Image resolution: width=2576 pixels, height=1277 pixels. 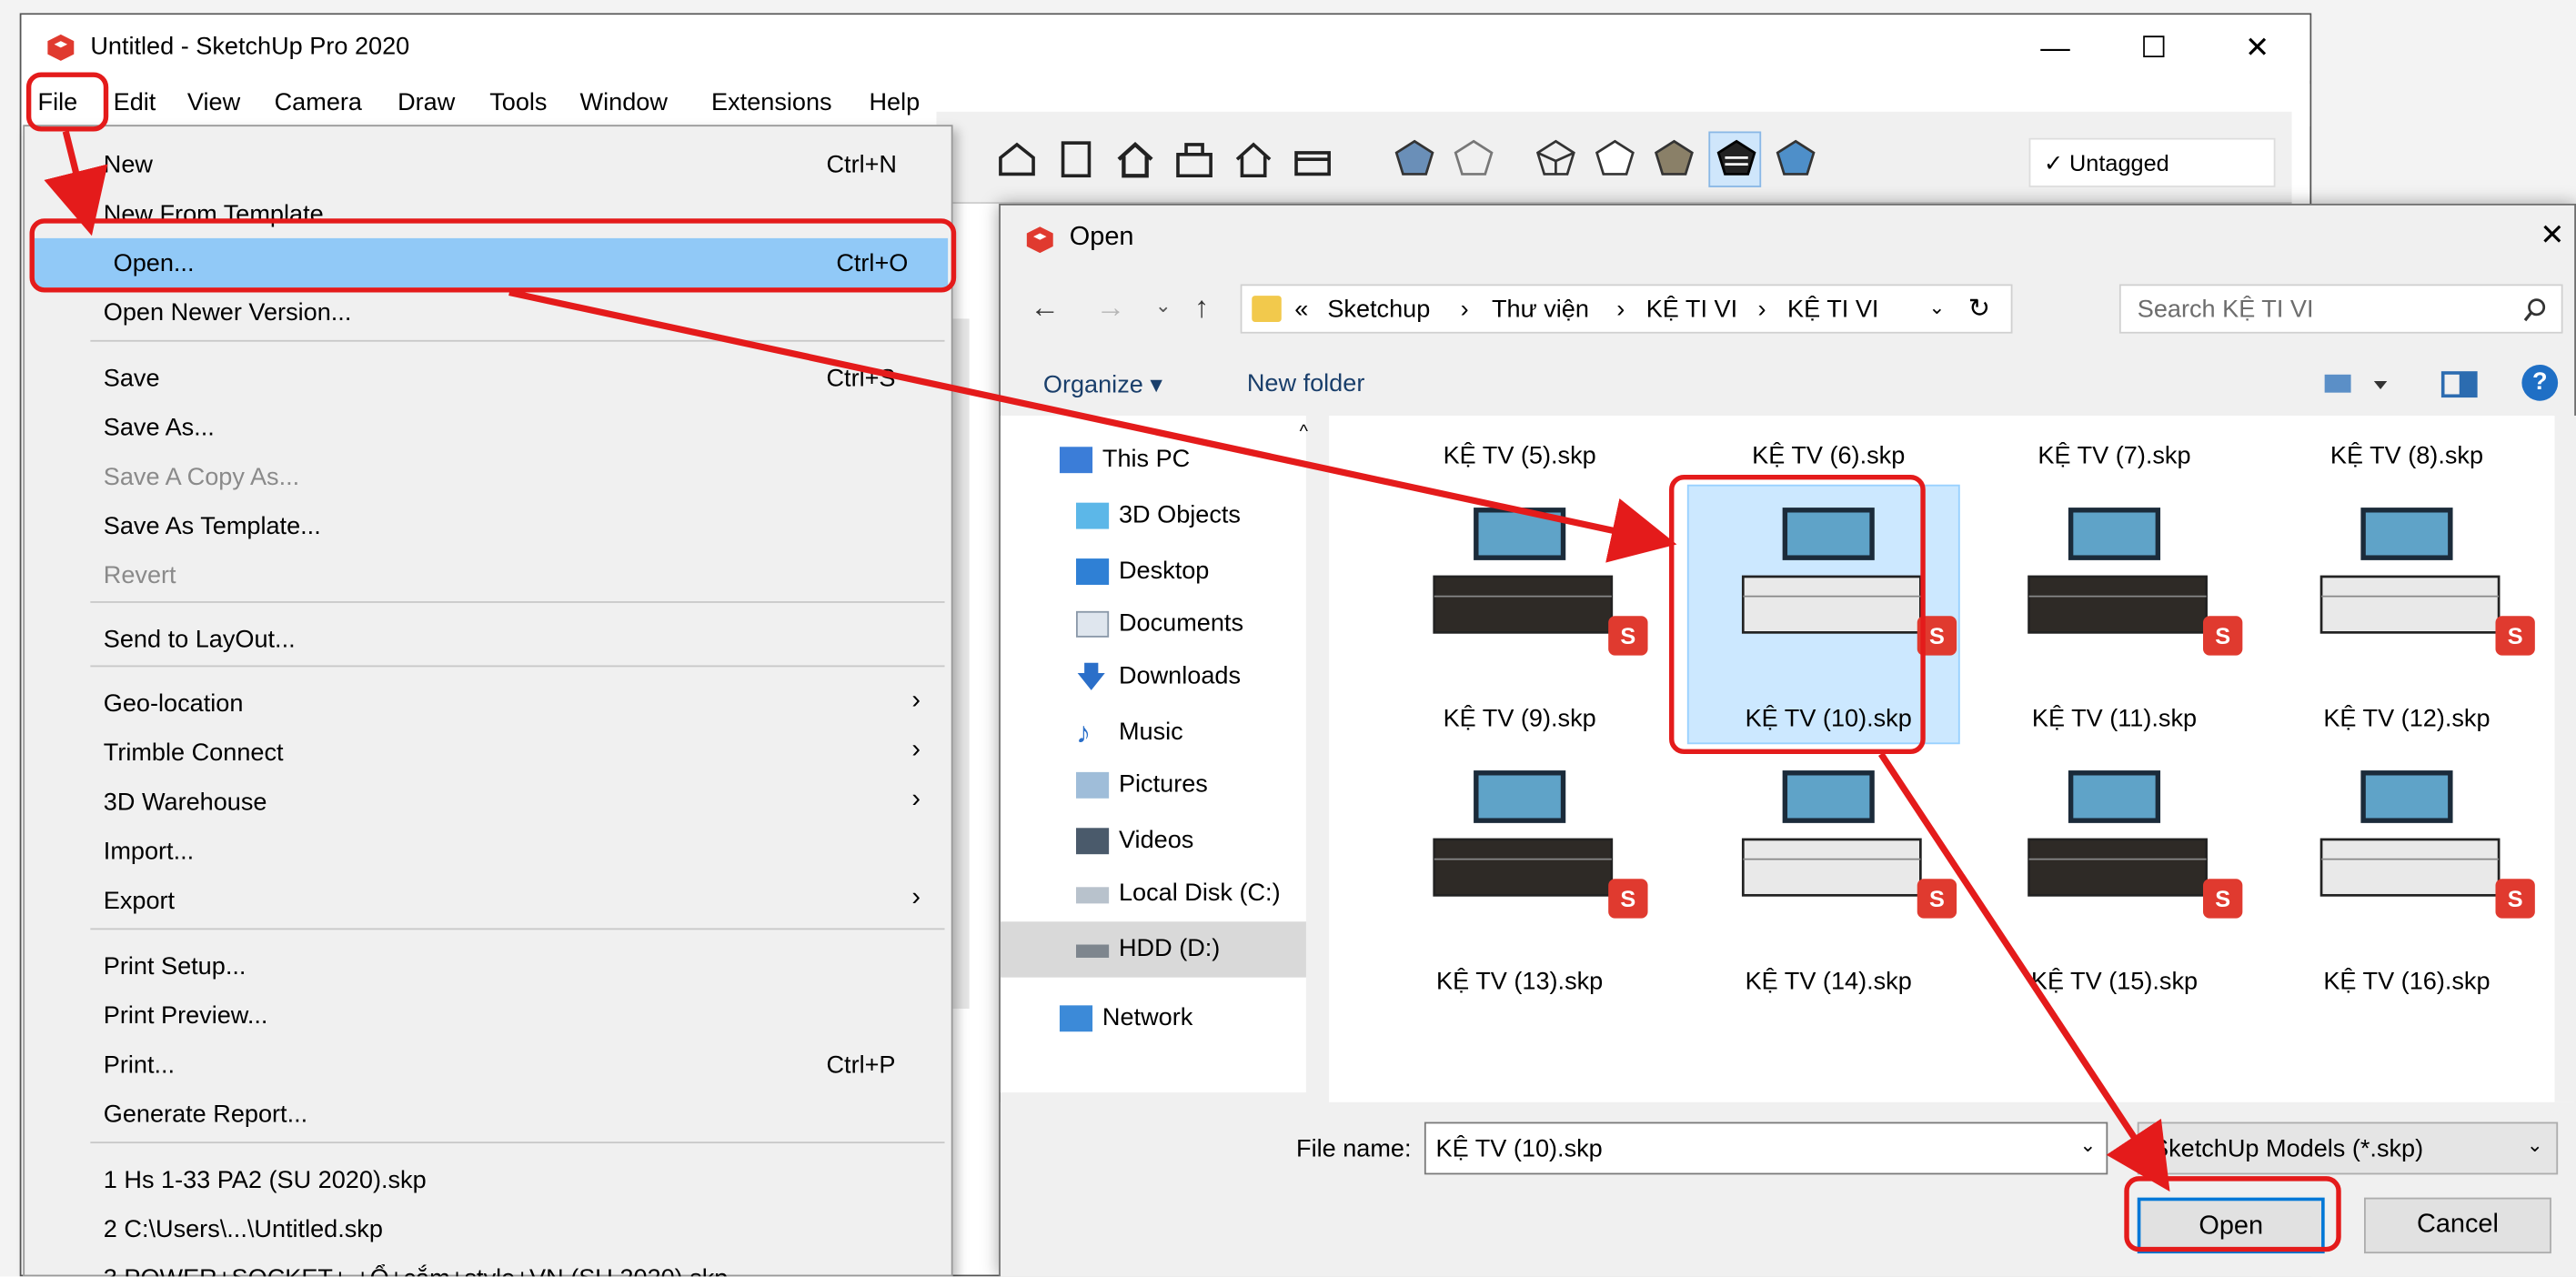 What do you see at coordinates (76, 183) in the screenshot?
I see `arrow-file-to-open` at bounding box center [76, 183].